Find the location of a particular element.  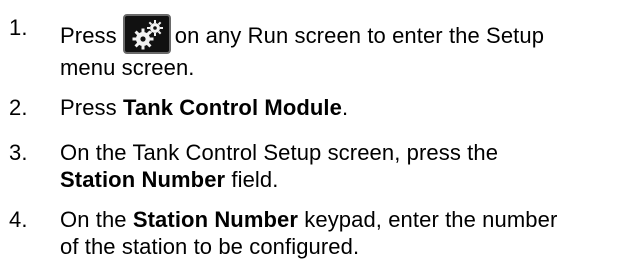

step-text-after: on any Run screen to enter the Setup is located at coordinates (359, 35).